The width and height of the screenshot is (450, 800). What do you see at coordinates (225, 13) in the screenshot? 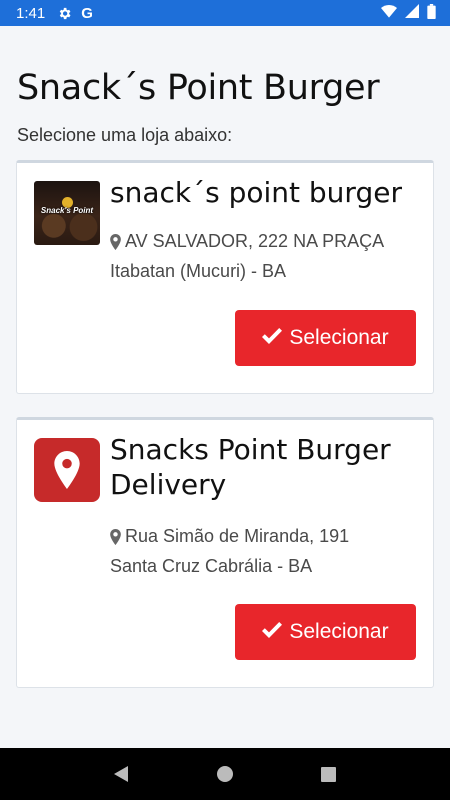
I see `status-bar: 1:41 G` at bounding box center [225, 13].